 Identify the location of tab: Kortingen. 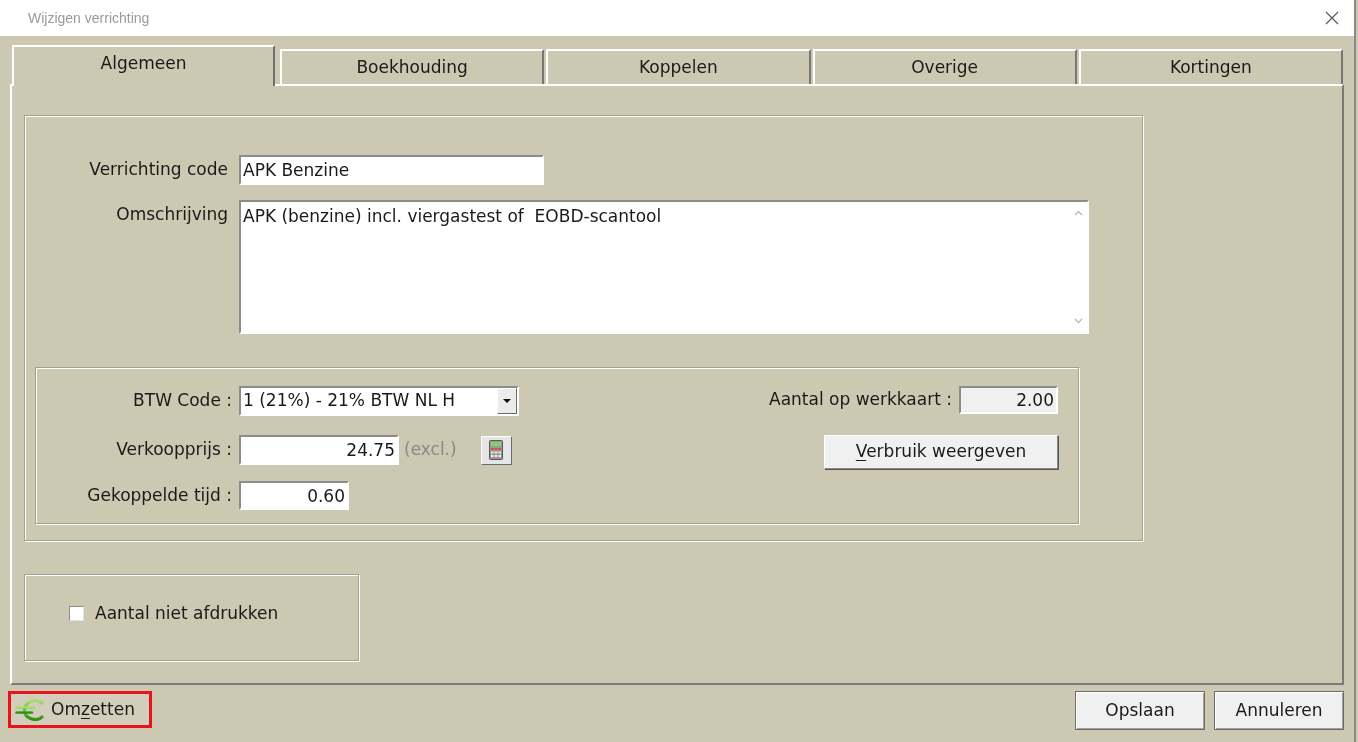
(1210, 66).